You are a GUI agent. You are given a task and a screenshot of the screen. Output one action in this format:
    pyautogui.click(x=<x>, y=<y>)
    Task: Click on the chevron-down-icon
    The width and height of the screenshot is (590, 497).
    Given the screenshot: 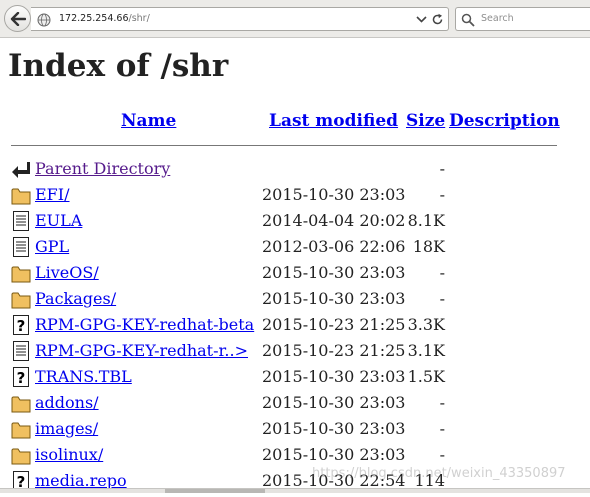 What is the action you would take?
    pyautogui.click(x=421, y=19)
    